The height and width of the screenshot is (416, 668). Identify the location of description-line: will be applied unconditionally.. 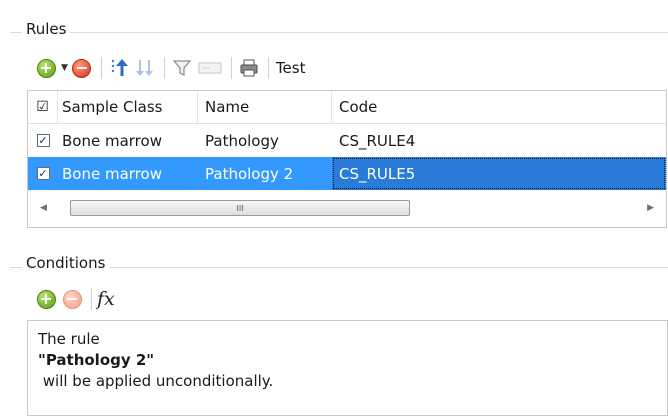
(156, 381).